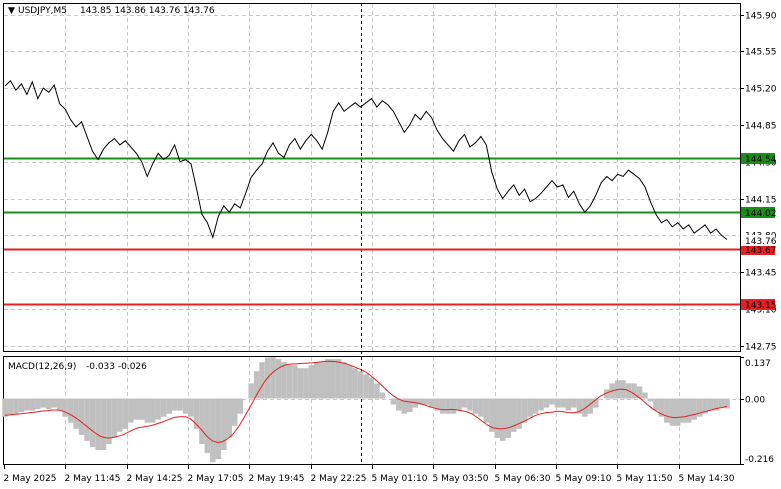  I want to click on price-tick-label: 143.45, so click(761, 274).